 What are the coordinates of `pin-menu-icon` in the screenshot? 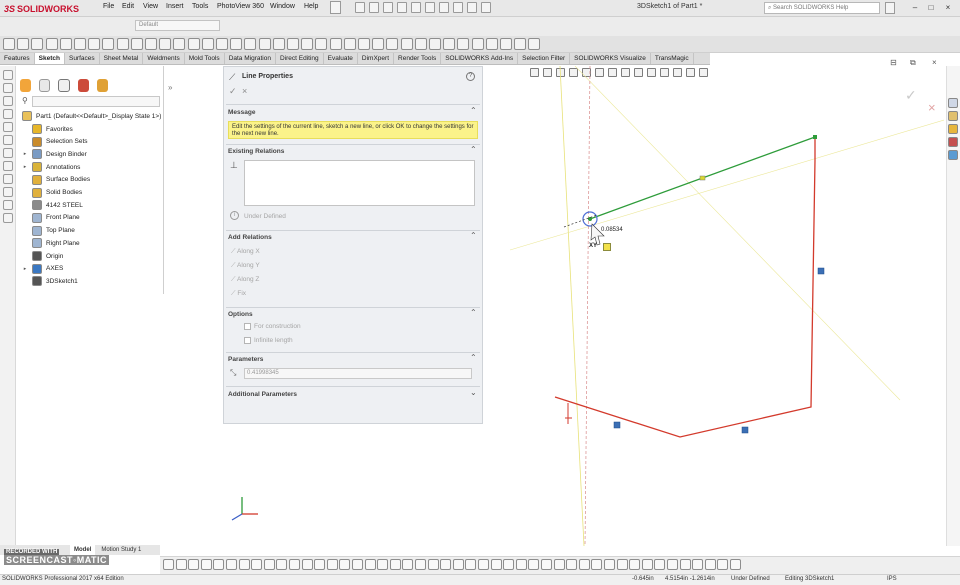 It's located at (335, 7).